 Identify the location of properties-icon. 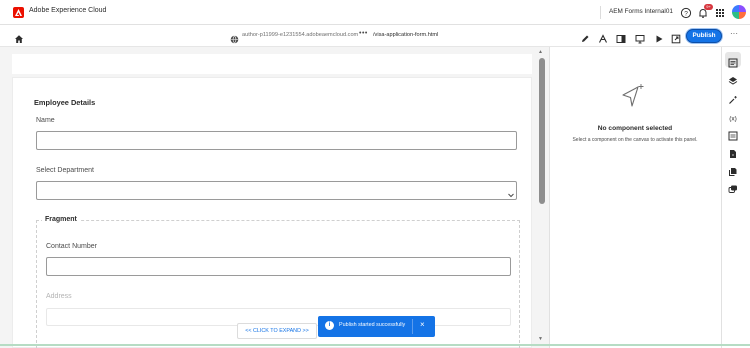
(733, 64).